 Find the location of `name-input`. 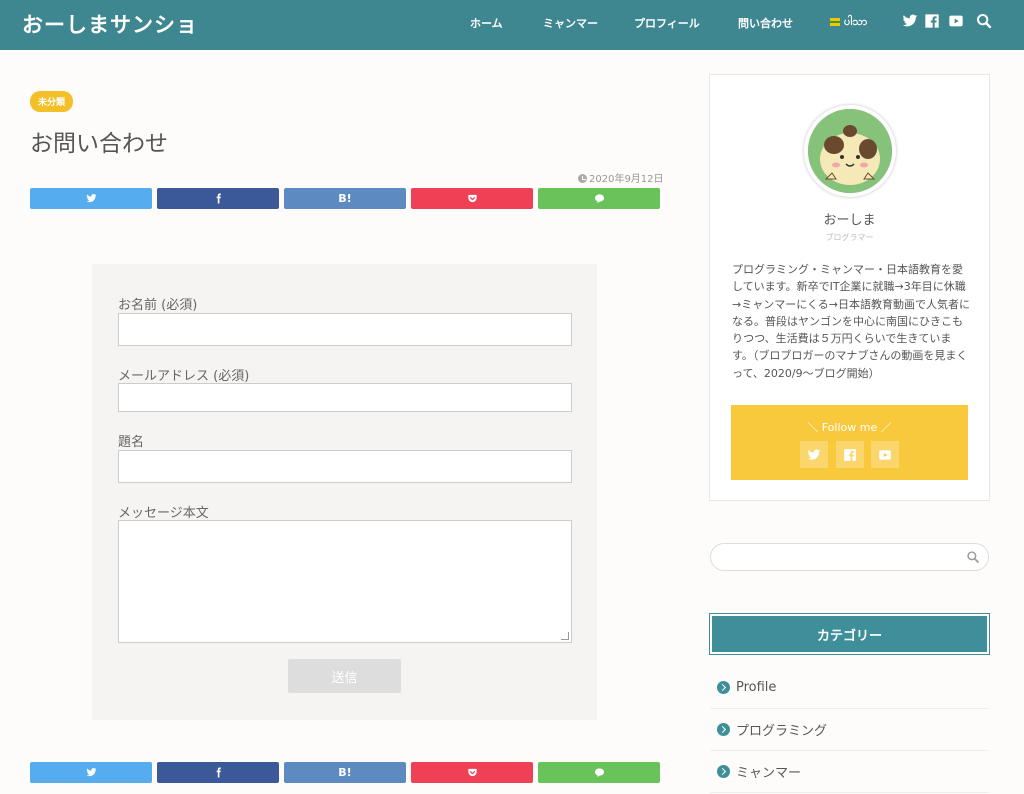

name-input is located at coordinates (345, 329).